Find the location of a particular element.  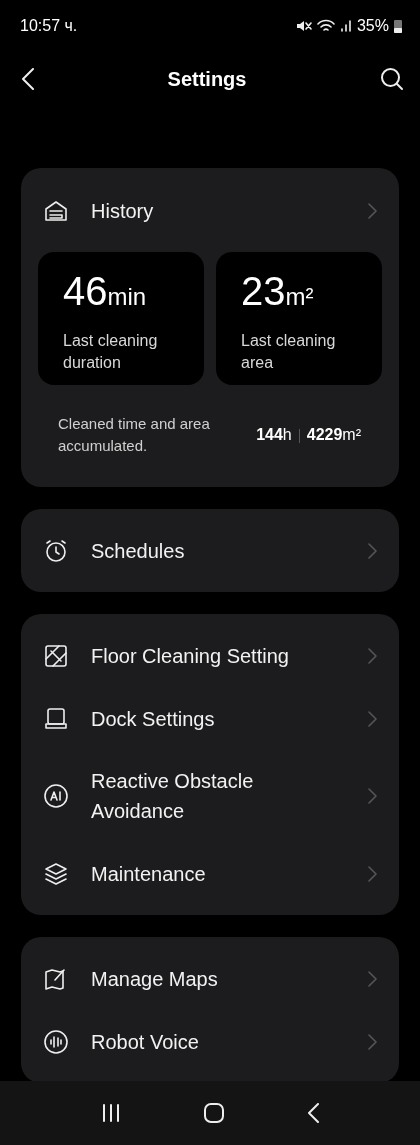

stat-value: 23m² is located at coordinates (278, 291).